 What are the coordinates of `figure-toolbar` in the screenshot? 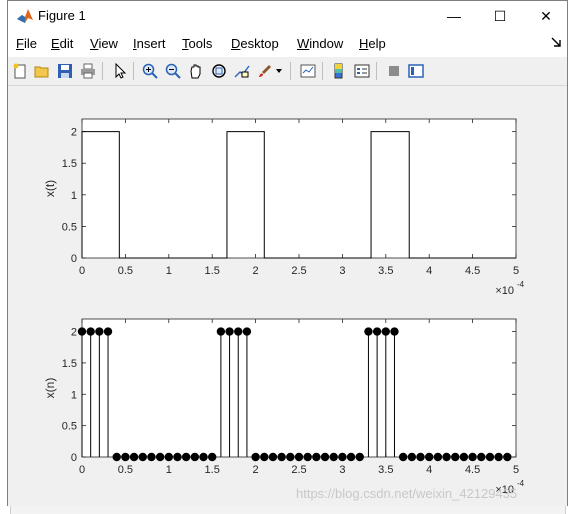 It's located at (287, 71).